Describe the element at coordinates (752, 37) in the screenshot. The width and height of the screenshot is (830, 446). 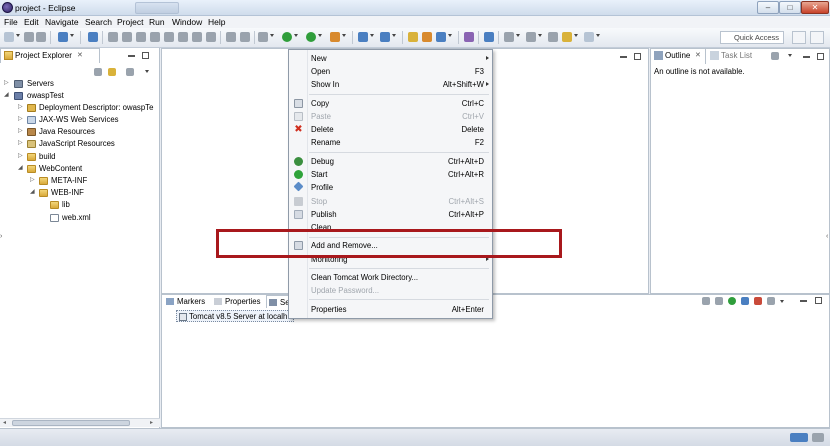
I see `quick-access-input: Quick Access` at that location.